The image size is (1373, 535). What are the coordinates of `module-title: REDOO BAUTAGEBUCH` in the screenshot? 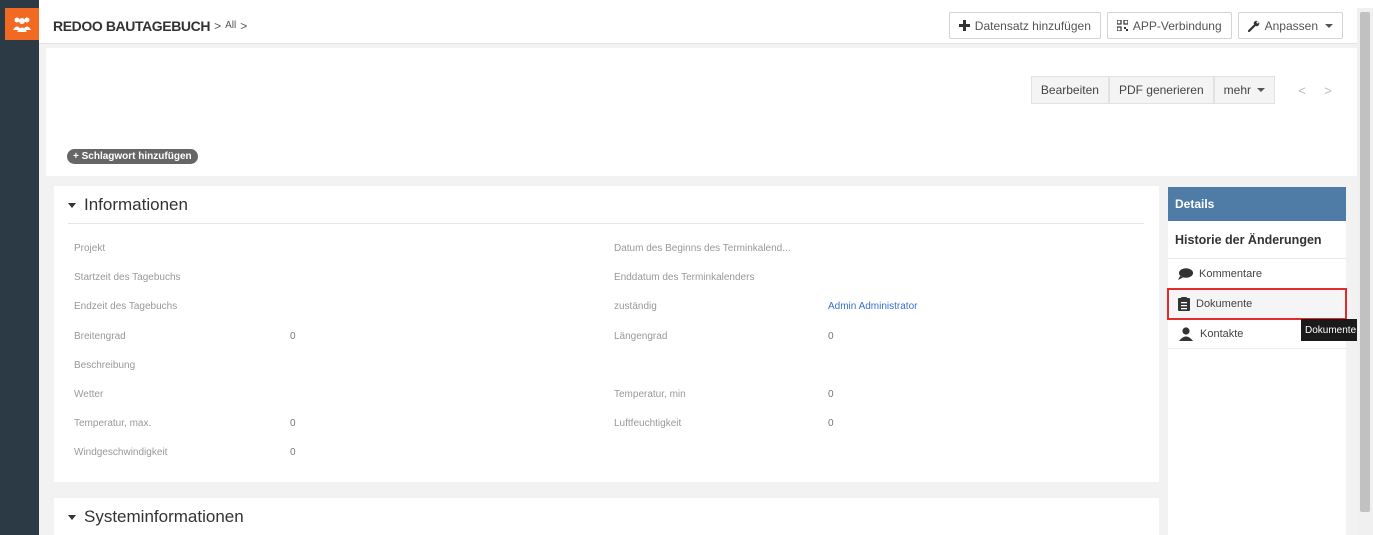 It's located at (131, 26).